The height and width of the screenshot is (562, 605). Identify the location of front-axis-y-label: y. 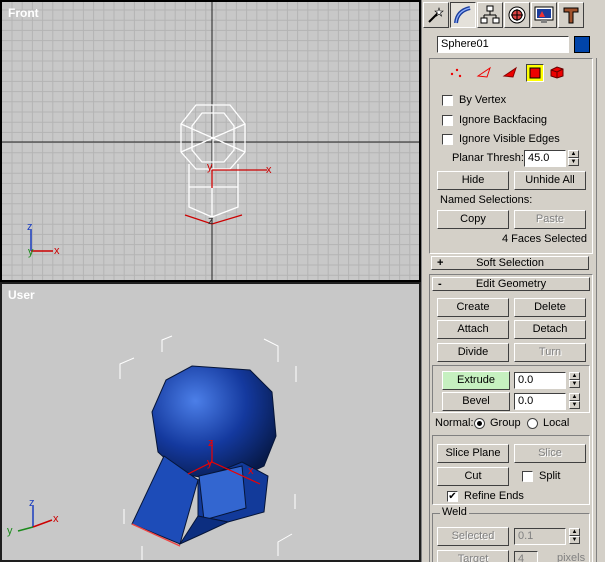
(31, 252).